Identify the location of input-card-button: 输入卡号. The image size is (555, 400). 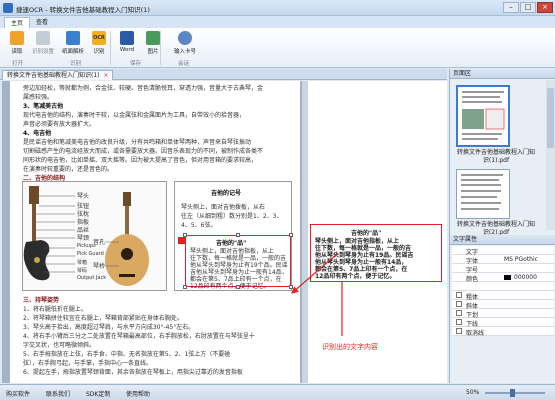
(185, 43).